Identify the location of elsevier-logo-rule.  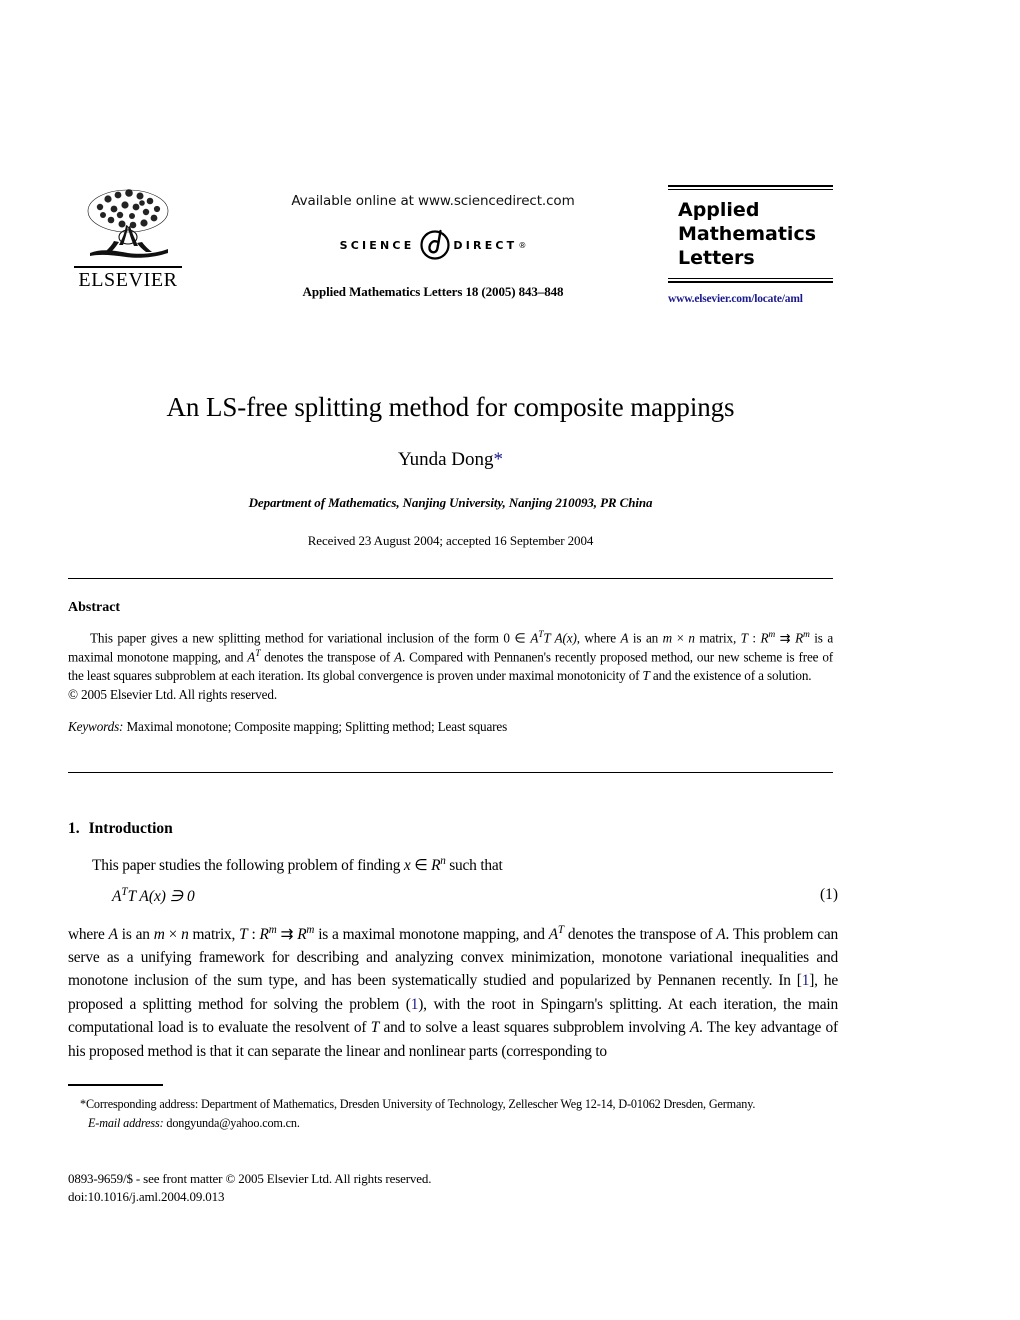
(128, 267).